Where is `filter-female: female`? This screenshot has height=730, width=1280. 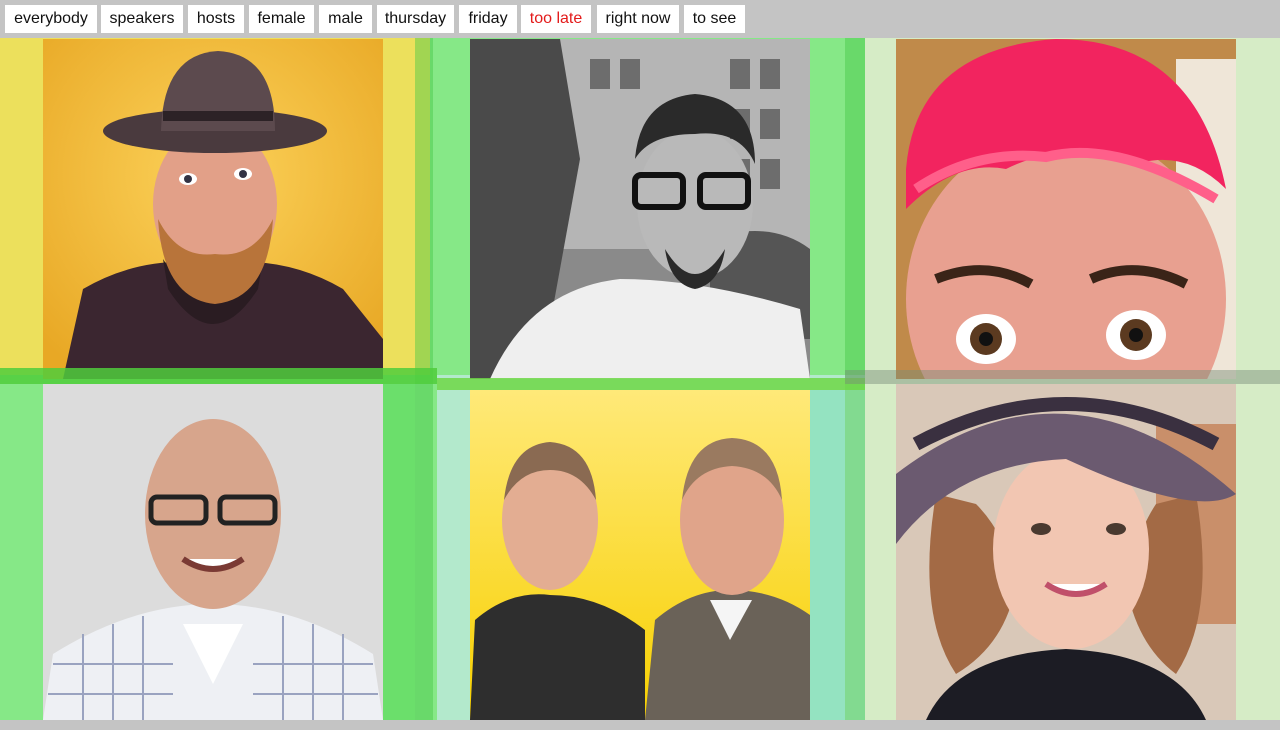
filter-female: female is located at coordinates (281, 19).